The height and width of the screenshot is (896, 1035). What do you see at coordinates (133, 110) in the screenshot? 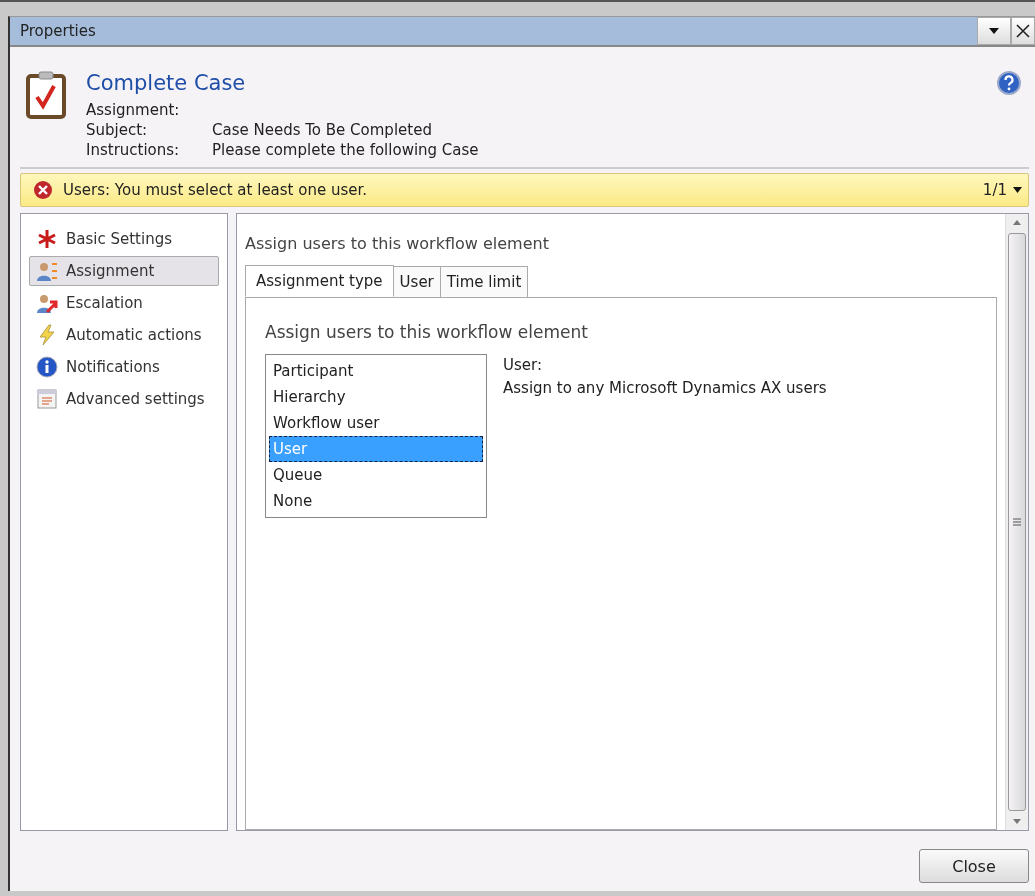
I see `field-label: Assignment:` at bounding box center [133, 110].